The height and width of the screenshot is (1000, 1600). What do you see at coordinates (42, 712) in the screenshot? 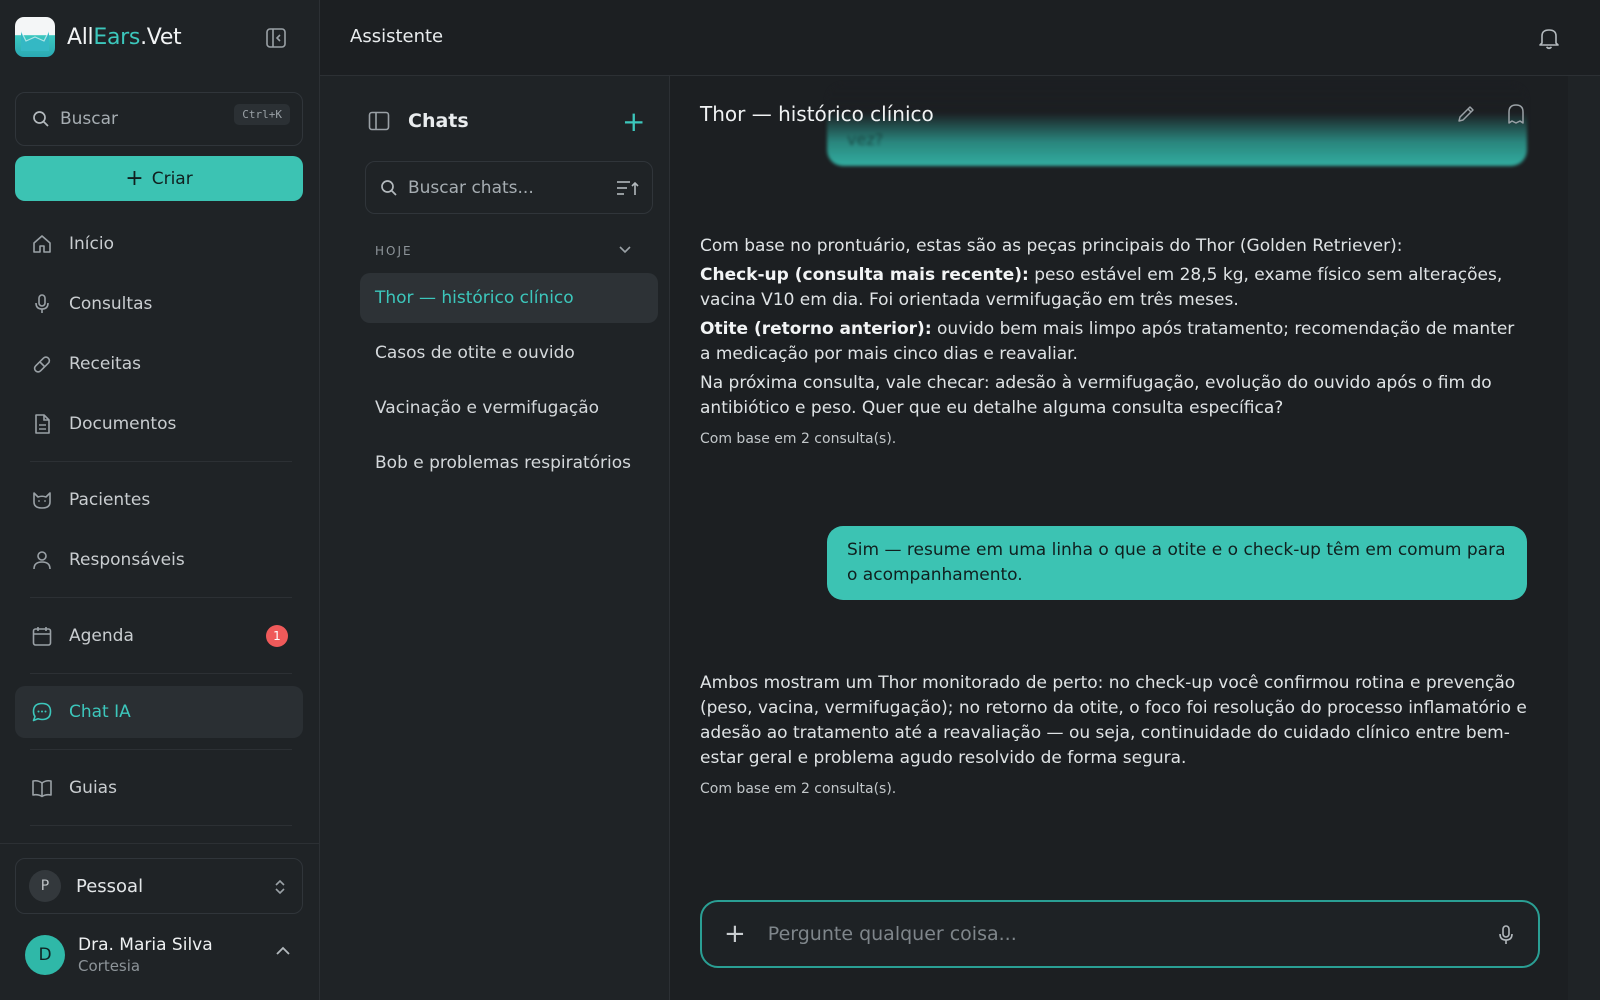
I see `chat-icon` at bounding box center [42, 712].